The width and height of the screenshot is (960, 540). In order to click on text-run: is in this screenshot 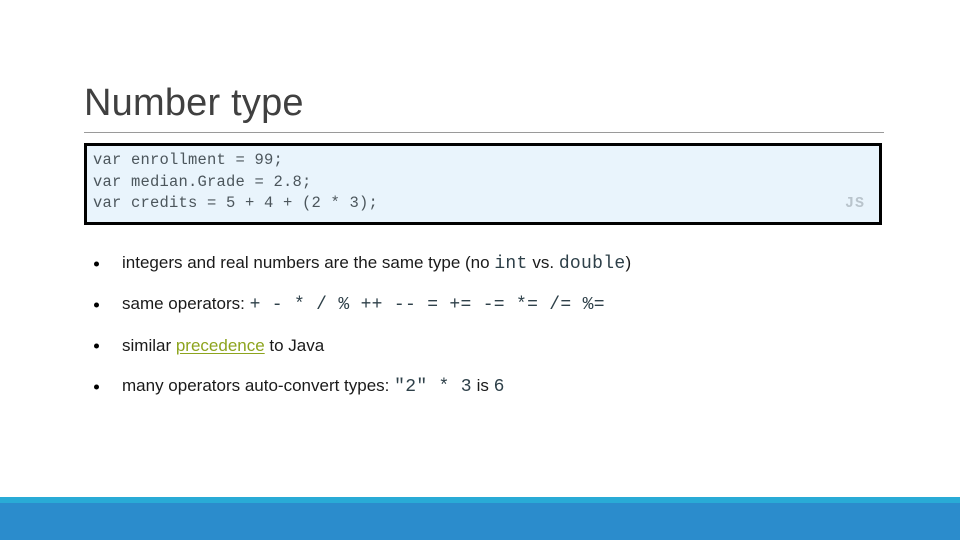, I will do `click(482, 385)`.